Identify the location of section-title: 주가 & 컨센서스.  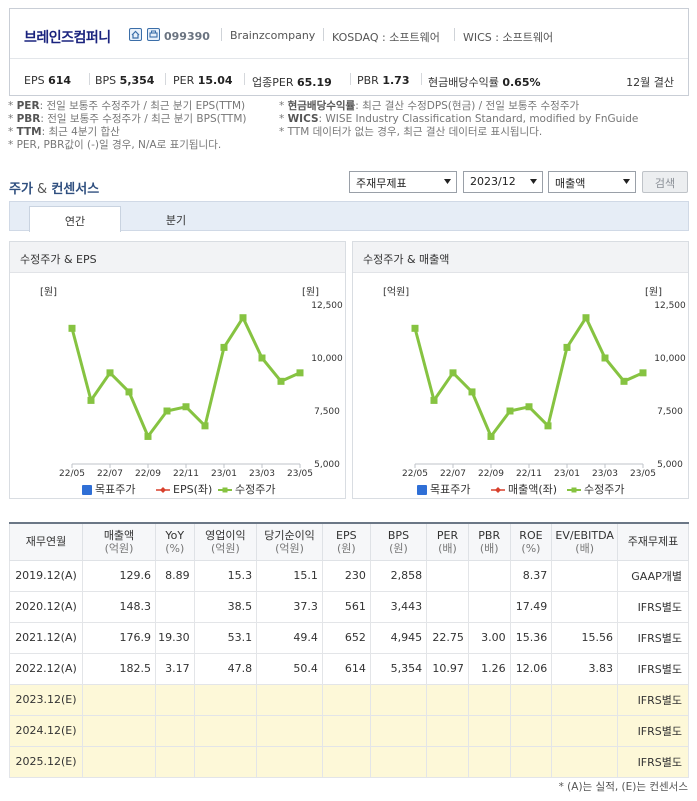
(54, 189).